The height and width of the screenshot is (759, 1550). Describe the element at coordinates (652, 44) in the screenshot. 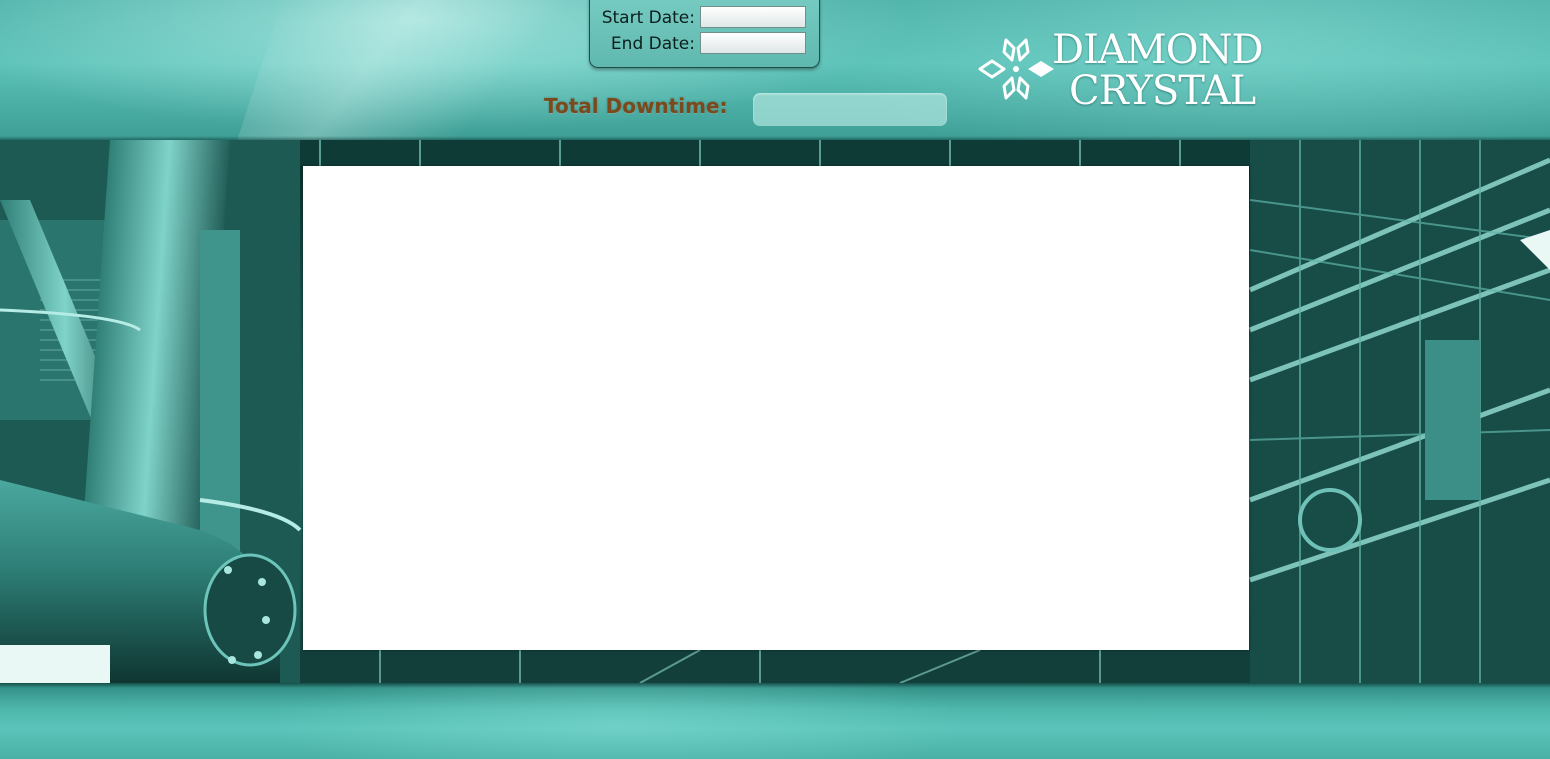

I see `end-date-label: End Date:` at that location.